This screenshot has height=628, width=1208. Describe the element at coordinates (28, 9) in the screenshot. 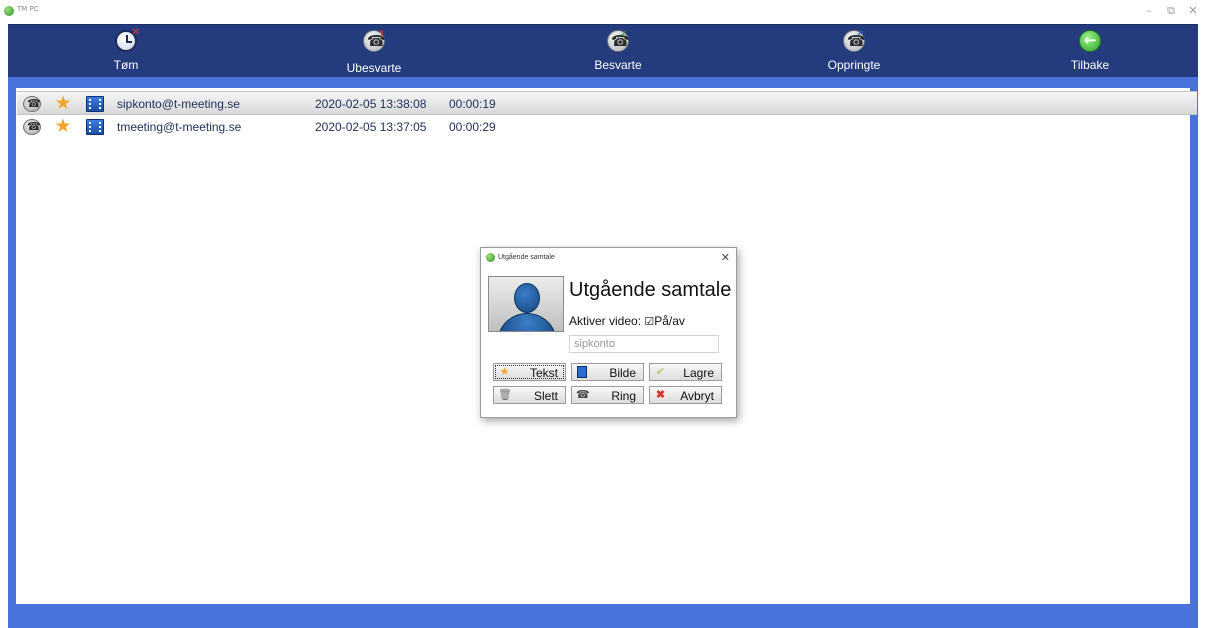

I see `window-title: TM PC` at that location.